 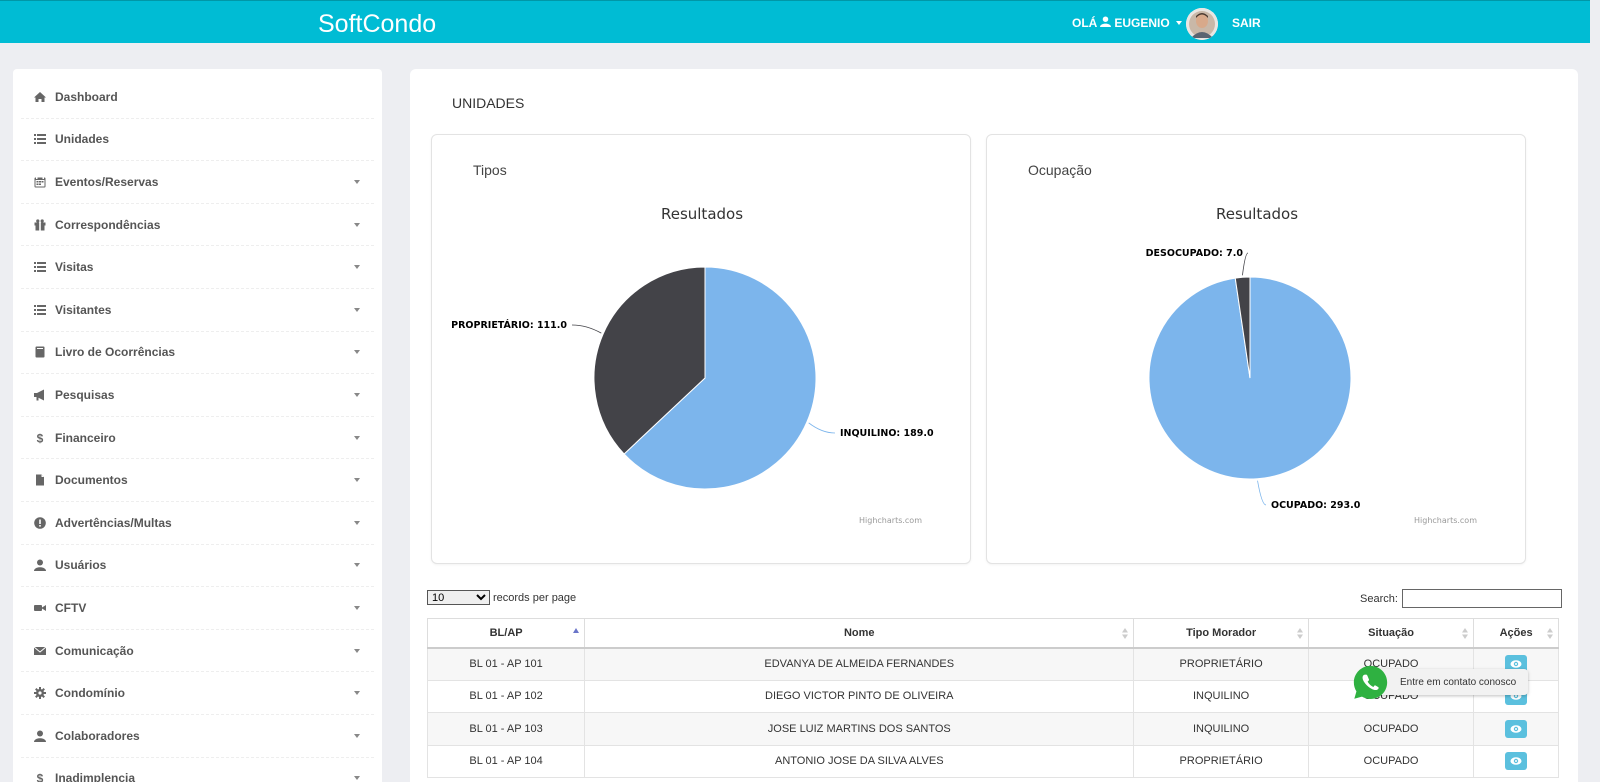 What do you see at coordinates (197, 182) in the screenshot?
I see `sidebar-item-eventos-reservas: Eventos/Reservas` at bounding box center [197, 182].